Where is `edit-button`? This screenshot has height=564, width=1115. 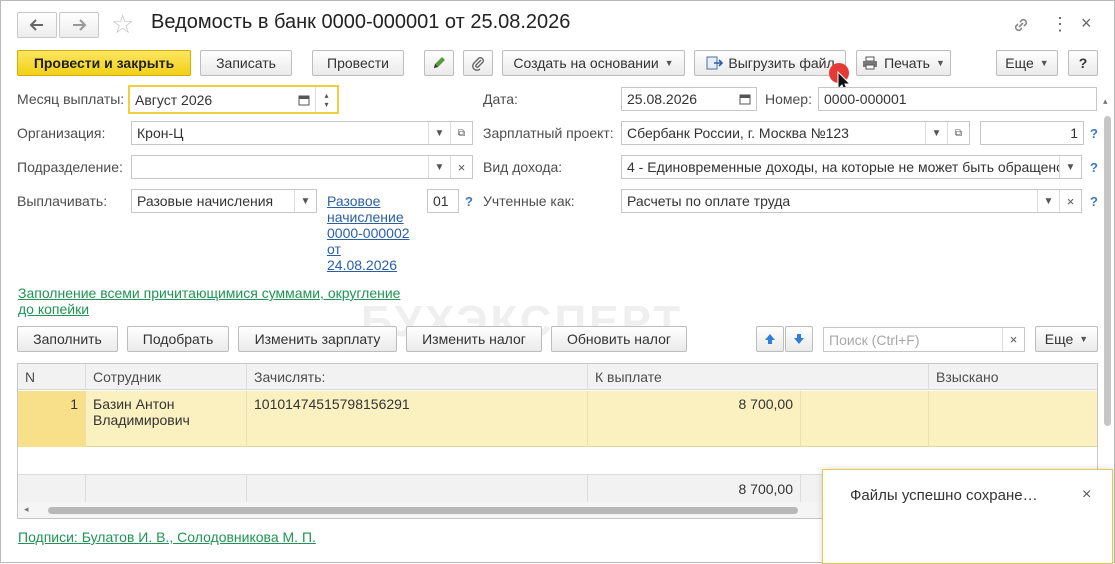 edit-button is located at coordinates (439, 63).